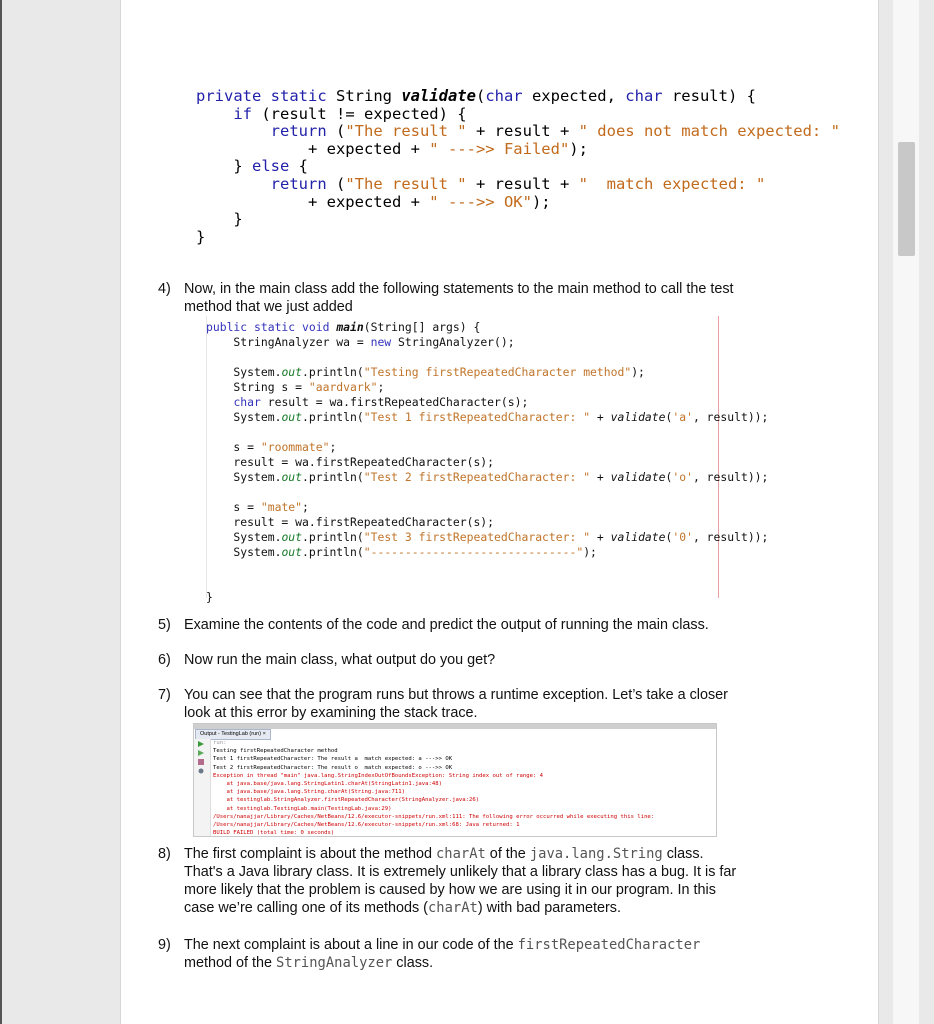  I want to click on step-text-fragment: ) with bad parameters., so click(549, 908).